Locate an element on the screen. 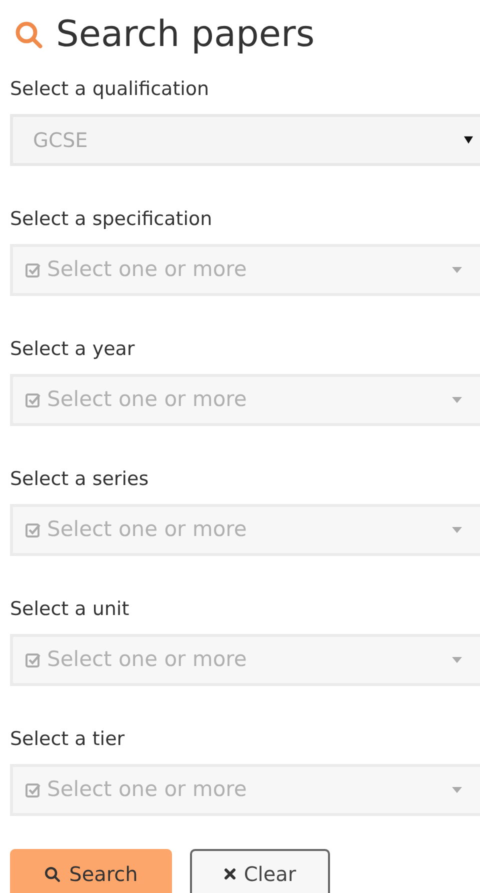  field-label: Select a unit is located at coordinates (70, 609).